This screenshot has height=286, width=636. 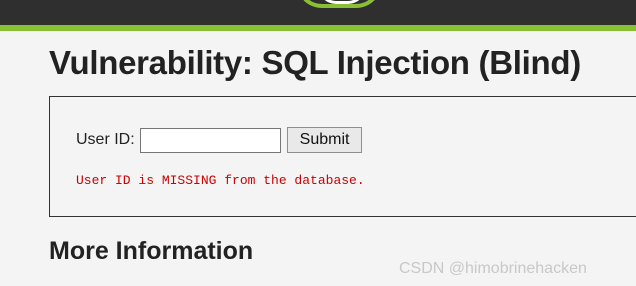 What do you see at coordinates (151, 251) in the screenshot?
I see `more-information-heading: More Information` at bounding box center [151, 251].